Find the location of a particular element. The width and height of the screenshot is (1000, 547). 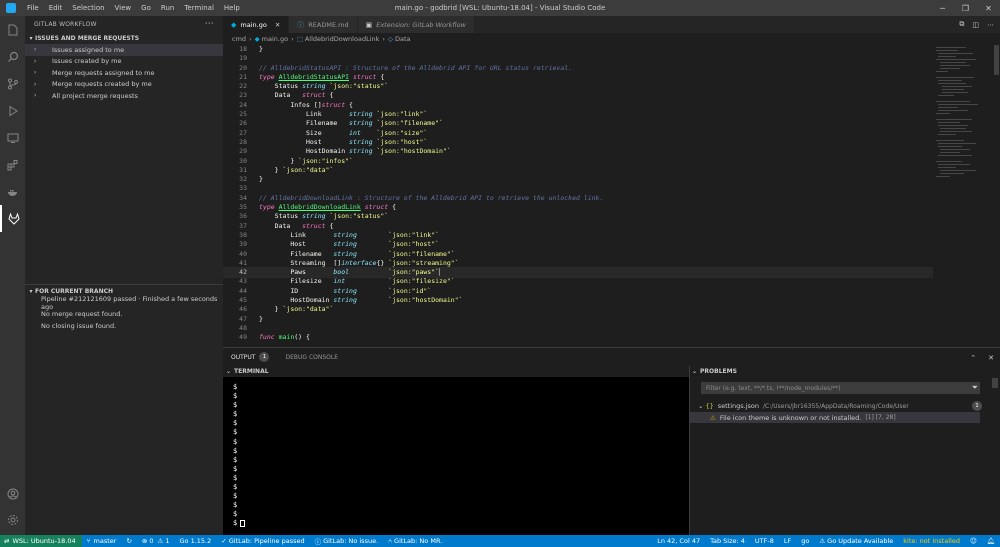

menu-go: Go is located at coordinates (146, 8).